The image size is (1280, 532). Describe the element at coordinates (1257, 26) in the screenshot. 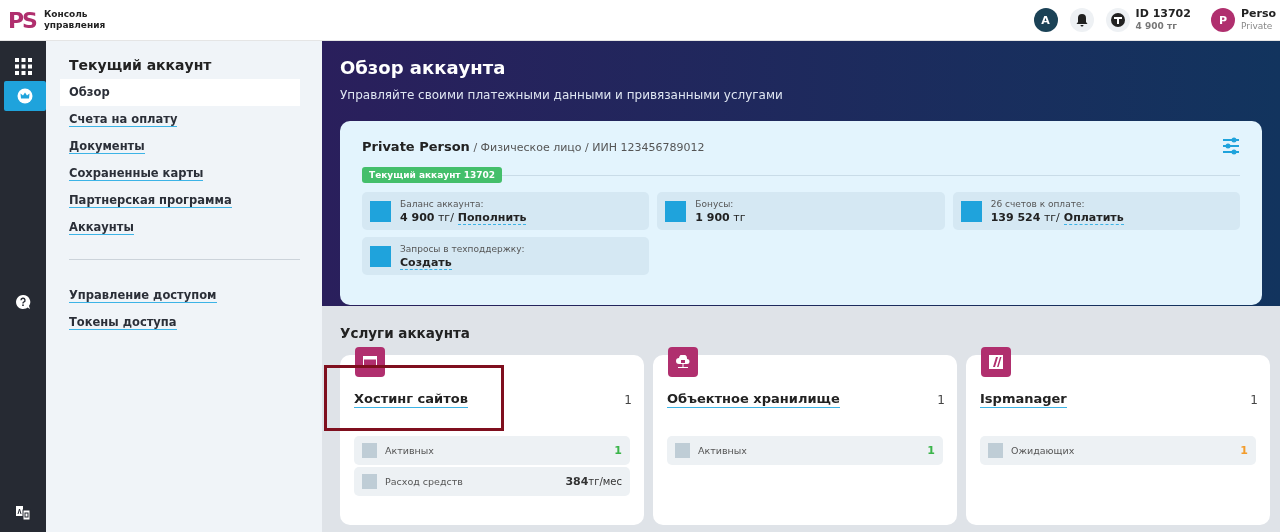

I see `profile-type: Private` at that location.